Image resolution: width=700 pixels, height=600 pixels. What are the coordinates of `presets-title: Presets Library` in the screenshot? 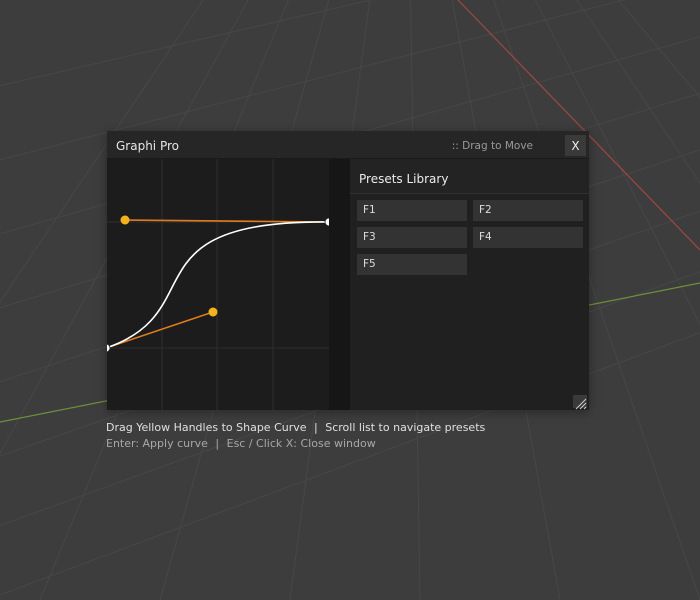 It's located at (404, 179).